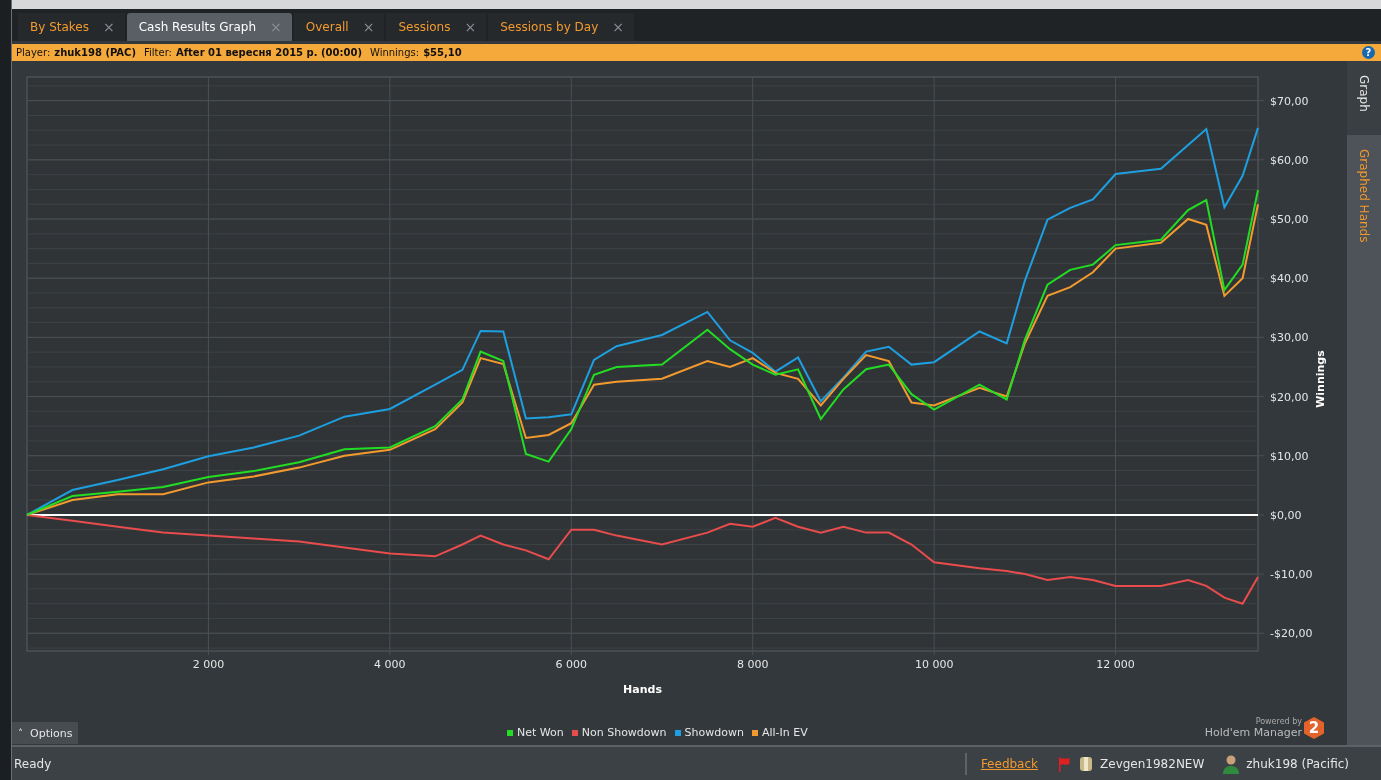 This screenshot has height=780, width=1381. I want to click on y-tick-label: $0,00, so click(1286, 515).